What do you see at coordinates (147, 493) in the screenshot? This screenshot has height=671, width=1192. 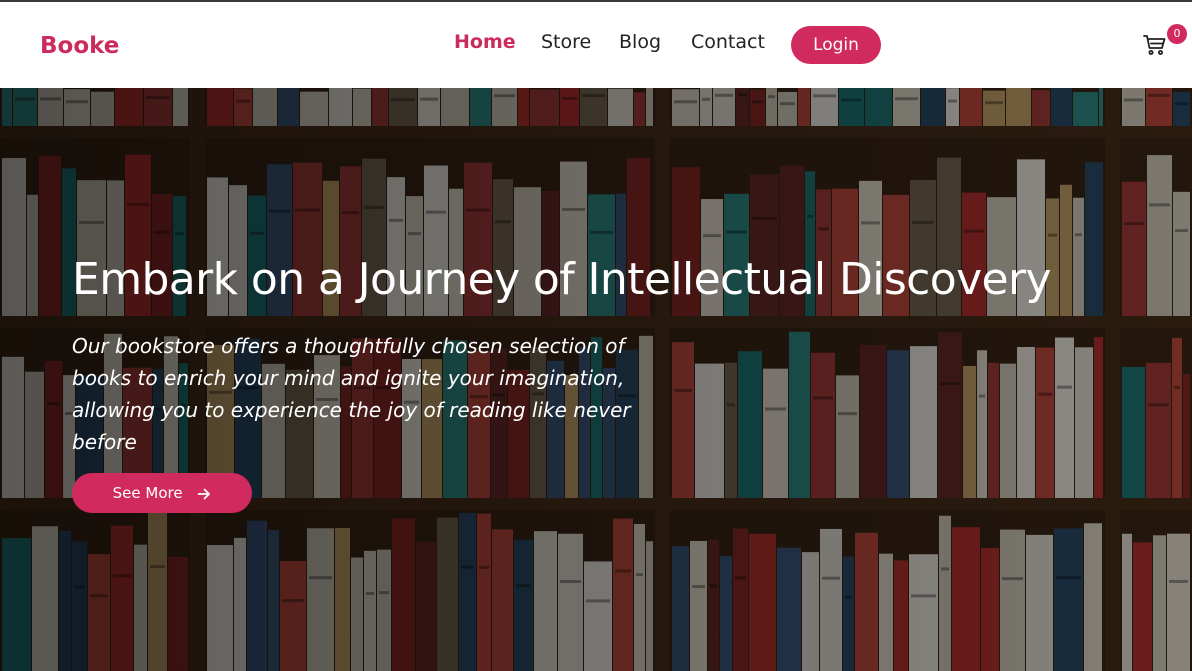 I see `see-more-label: See More` at bounding box center [147, 493].